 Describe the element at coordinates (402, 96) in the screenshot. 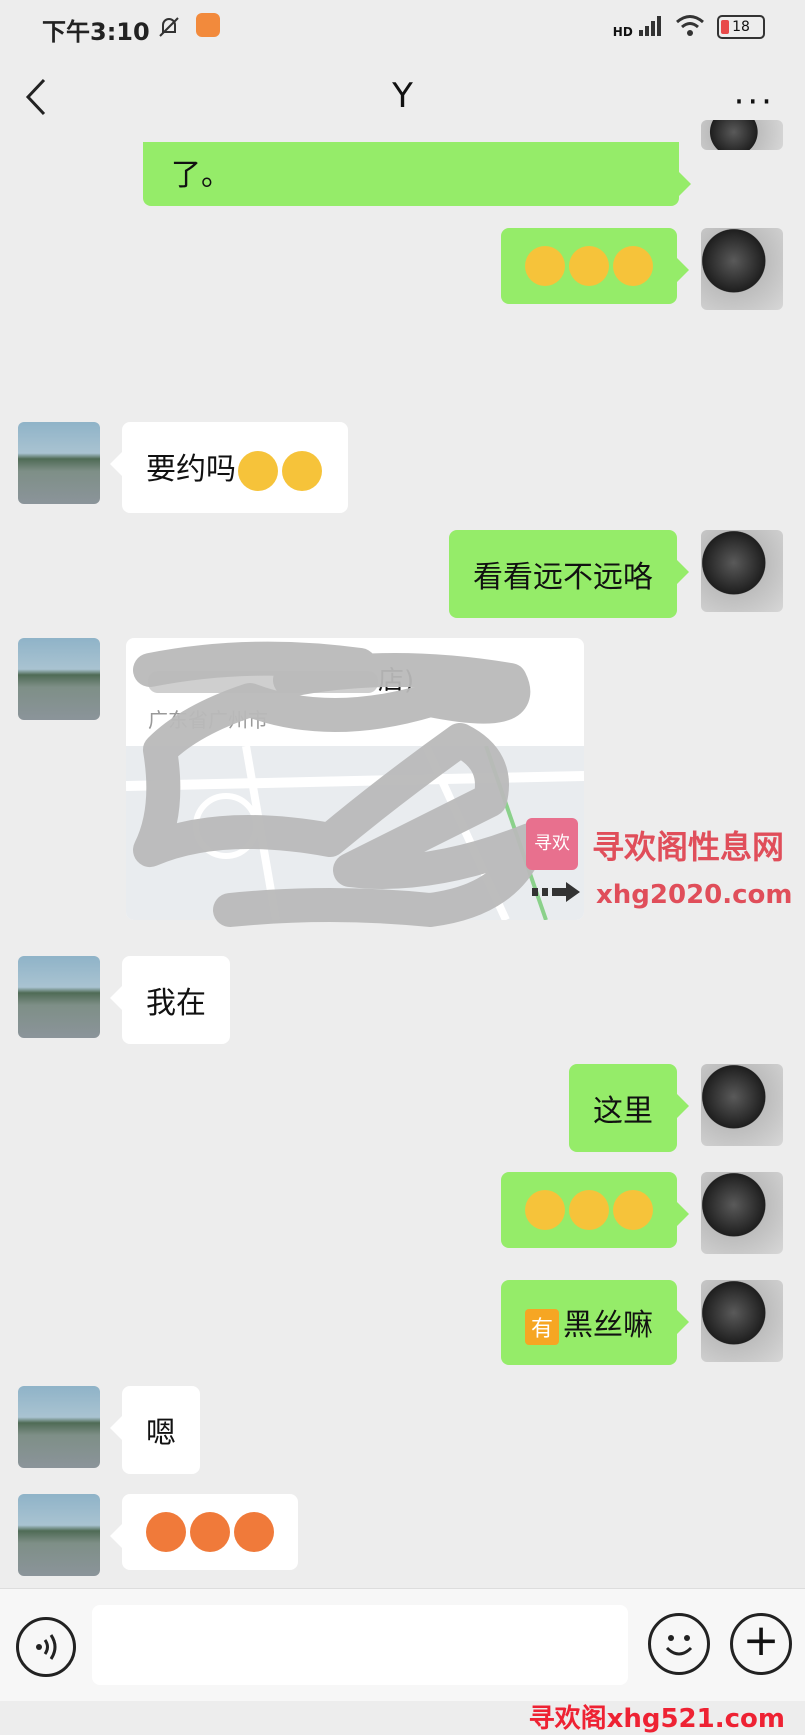

I see `chat-title: Y` at that location.